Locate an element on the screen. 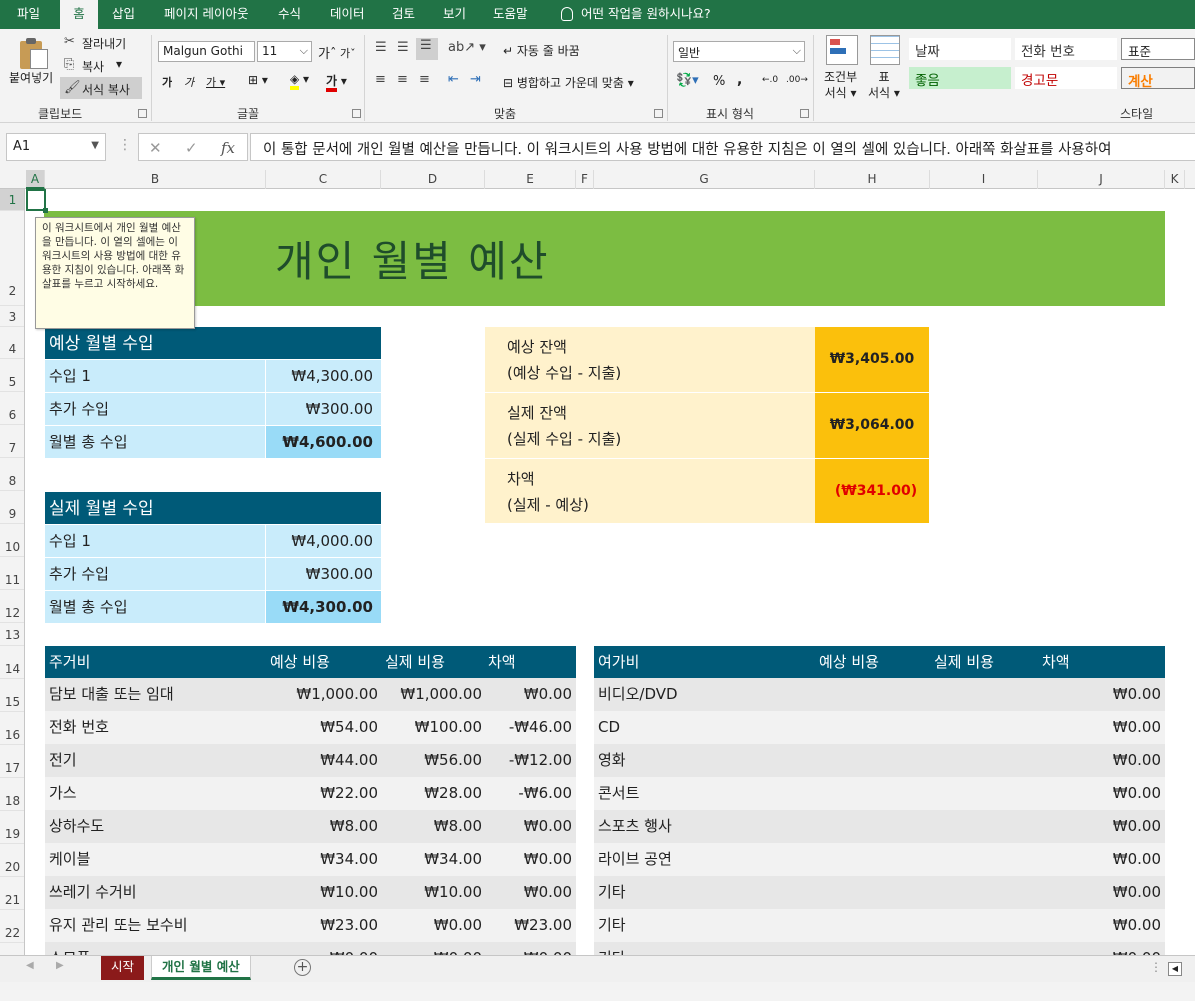  actual-income-total-value: ₩4,300.00 is located at coordinates (323, 606).